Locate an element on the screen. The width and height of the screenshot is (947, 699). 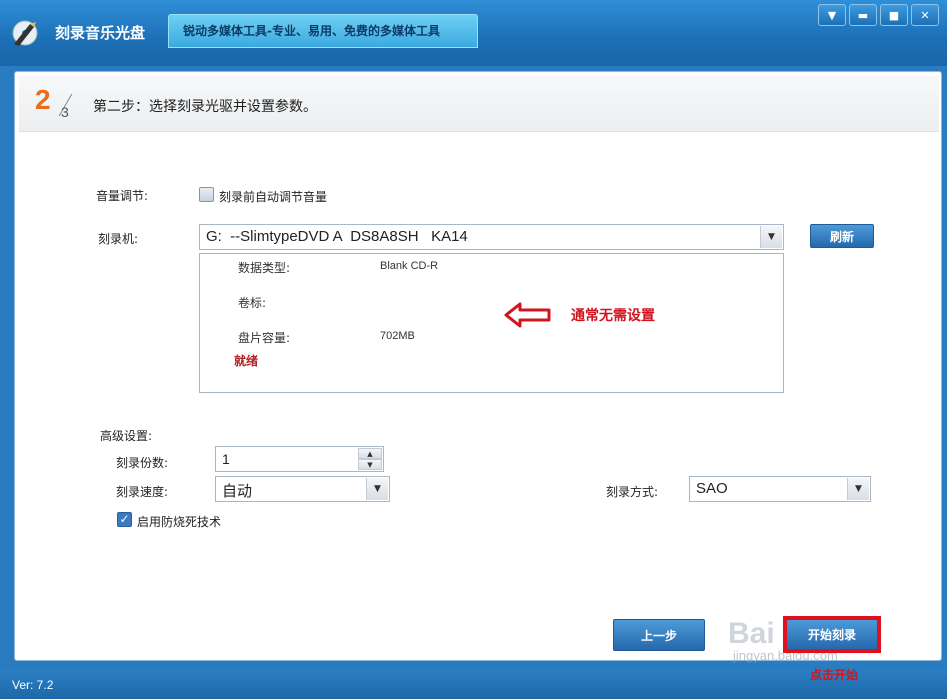
music-cd-burn-icon is located at coordinates (25, 33).